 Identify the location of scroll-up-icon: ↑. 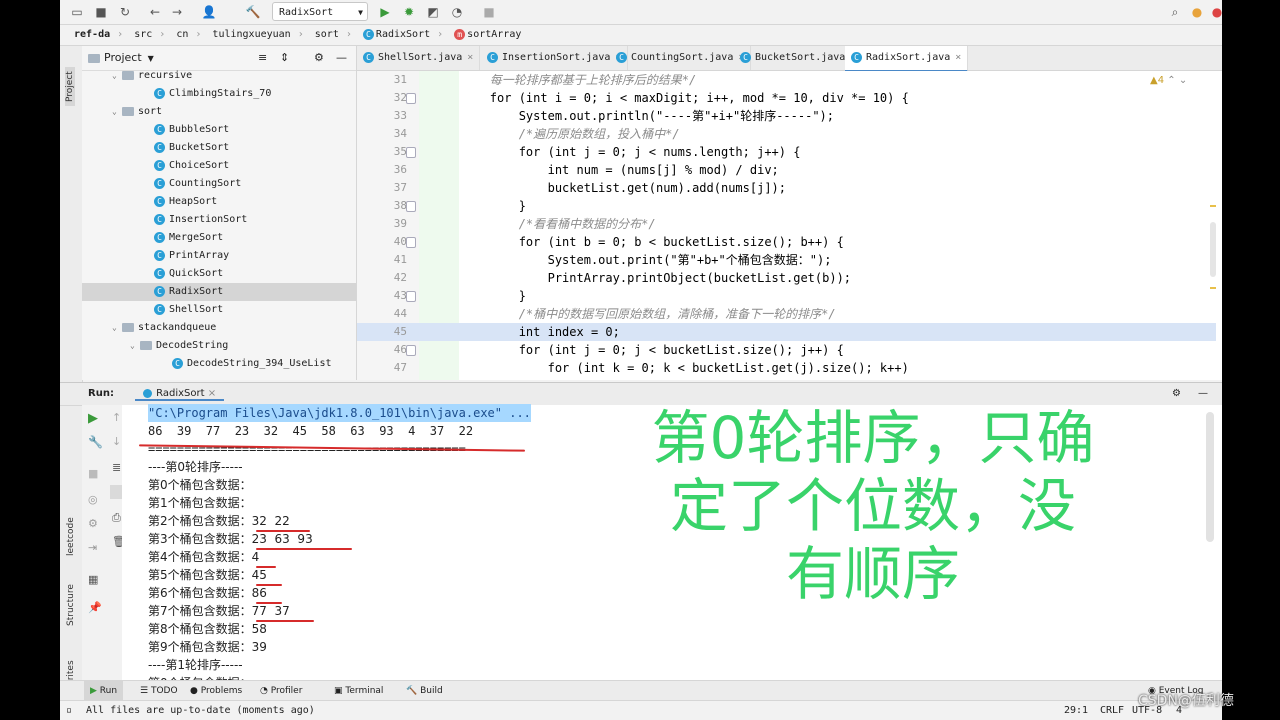
(116, 417).